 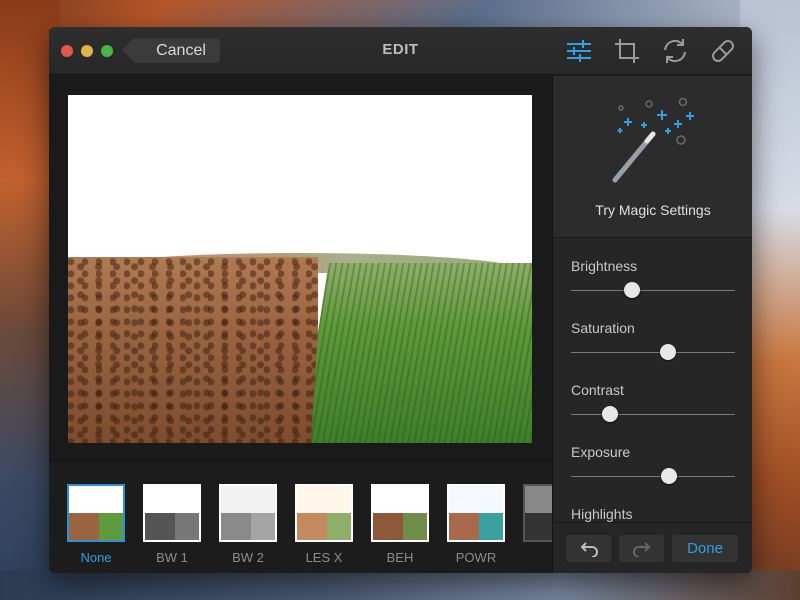 What do you see at coordinates (653, 476) in the screenshot?
I see `exposure-slider` at bounding box center [653, 476].